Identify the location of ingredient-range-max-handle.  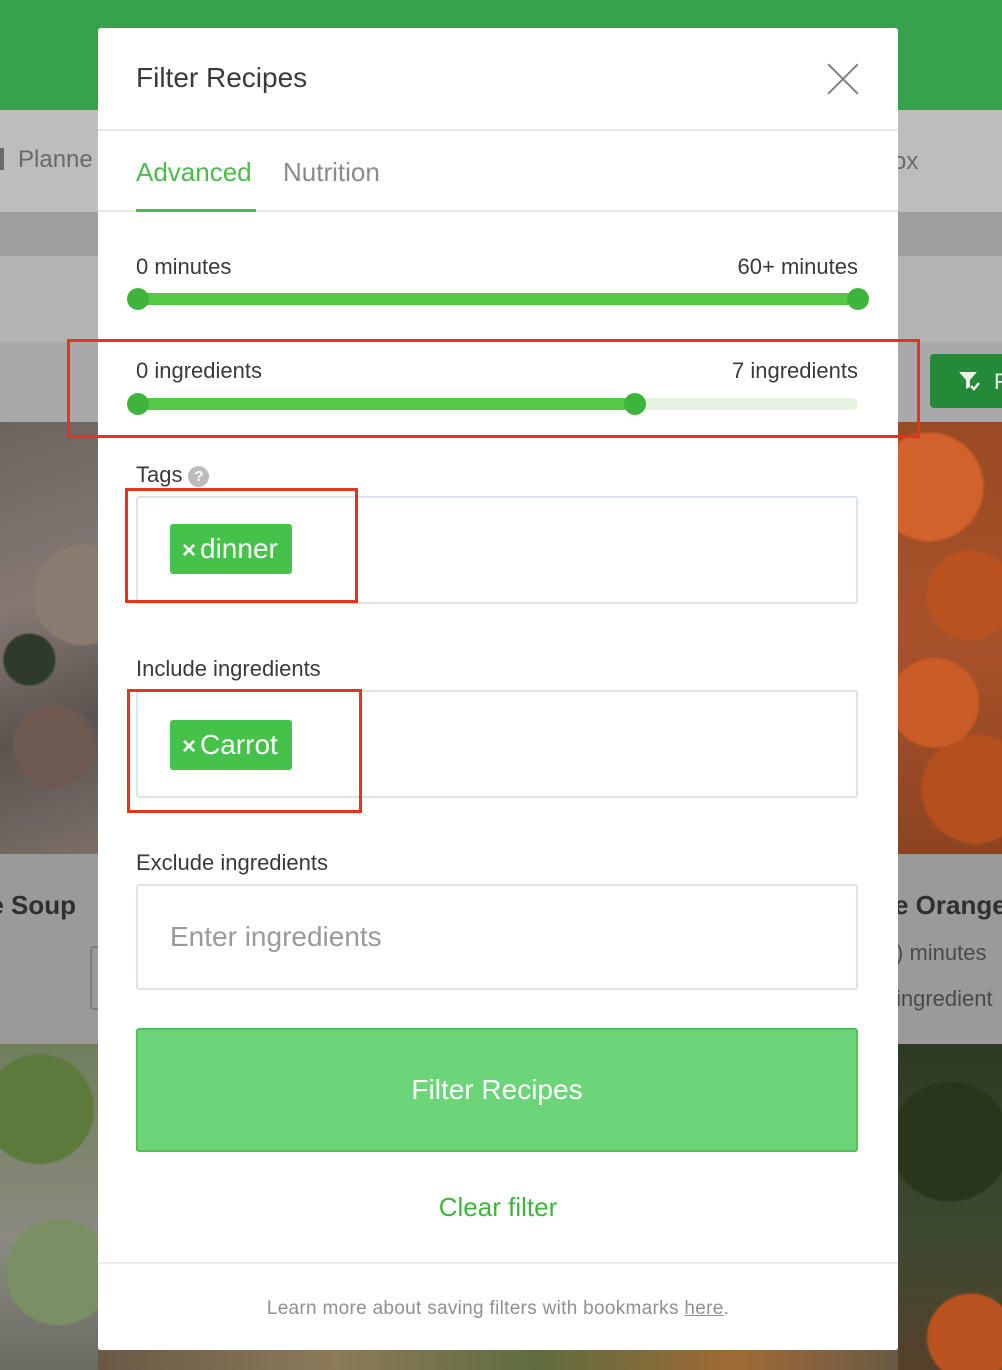
(634, 404).